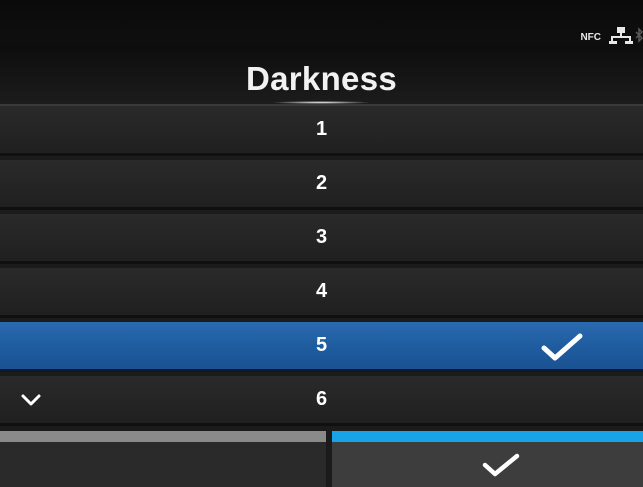  I want to click on title-underline-glow, so click(321, 102).